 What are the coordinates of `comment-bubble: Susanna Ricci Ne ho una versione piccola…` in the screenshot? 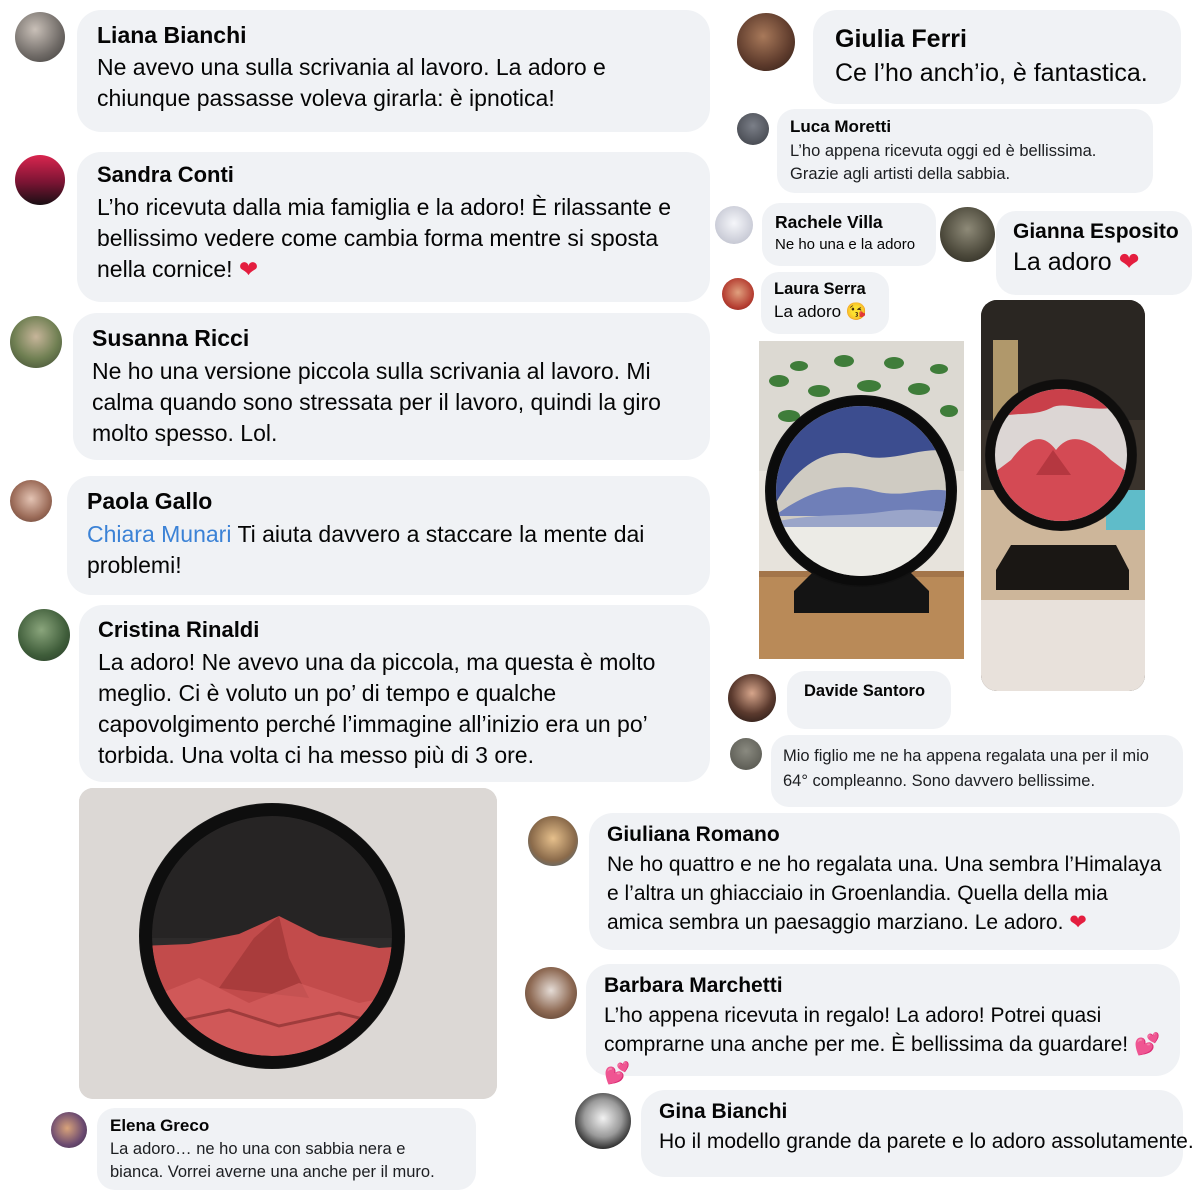 It's located at (391, 386).